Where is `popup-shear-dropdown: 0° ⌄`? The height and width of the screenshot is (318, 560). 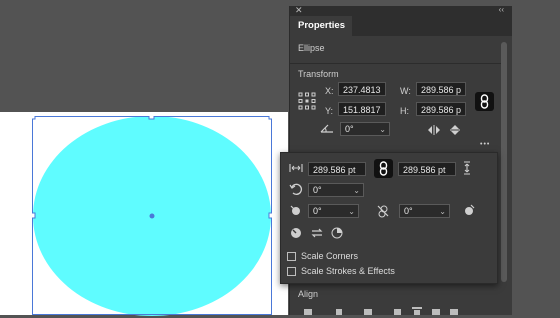
popup-shear-dropdown: 0° ⌄ is located at coordinates (333, 211).